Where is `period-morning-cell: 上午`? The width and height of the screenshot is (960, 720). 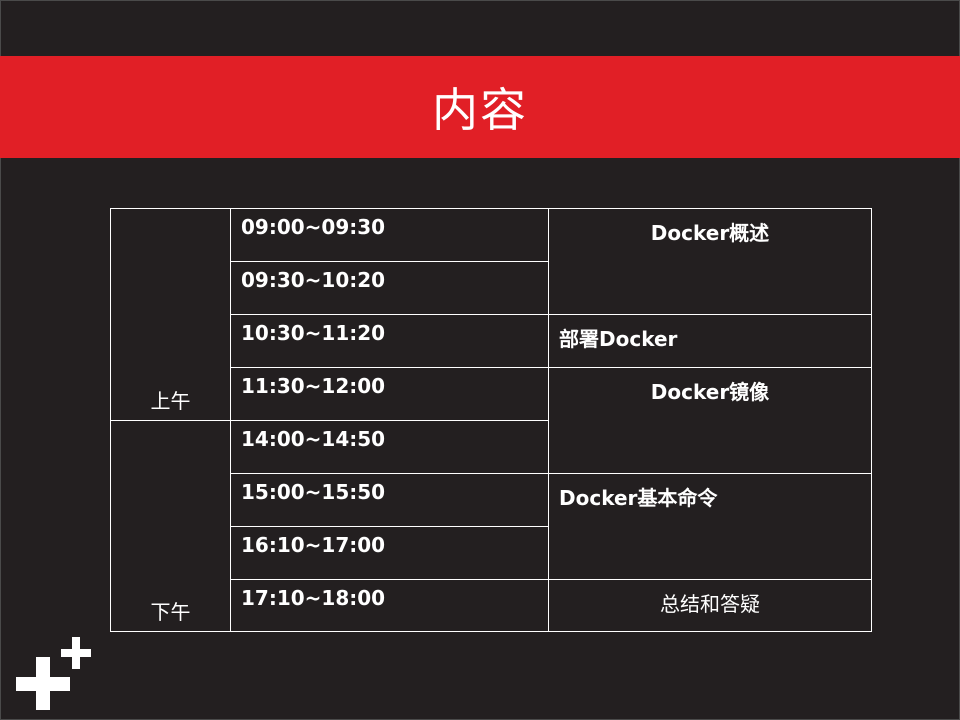 period-morning-cell: 上午 is located at coordinates (170, 314).